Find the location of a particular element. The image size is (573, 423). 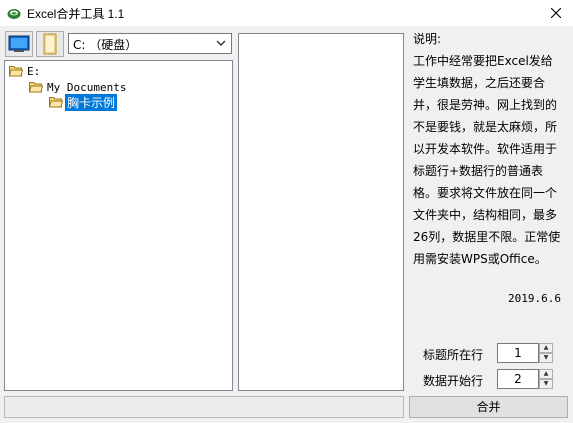

tree-item-label: 胸卡示例 is located at coordinates (91, 102).